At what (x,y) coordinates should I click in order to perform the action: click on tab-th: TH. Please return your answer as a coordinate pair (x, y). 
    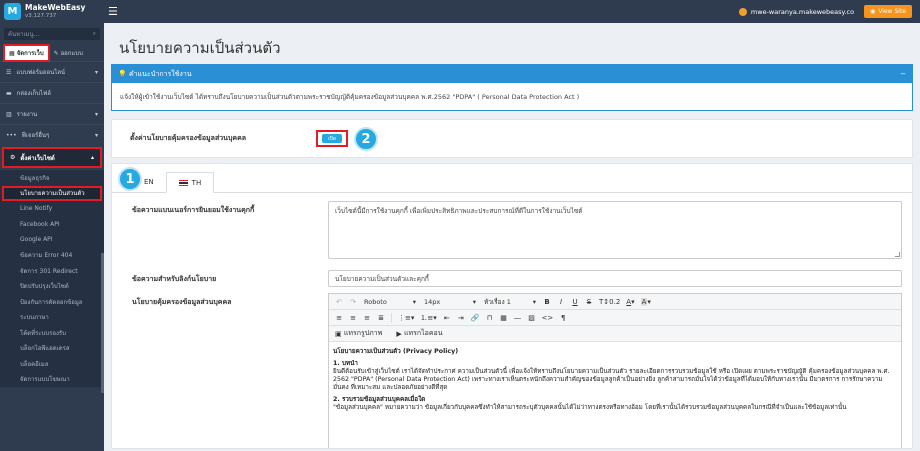
    Looking at the image, I should click on (190, 182).